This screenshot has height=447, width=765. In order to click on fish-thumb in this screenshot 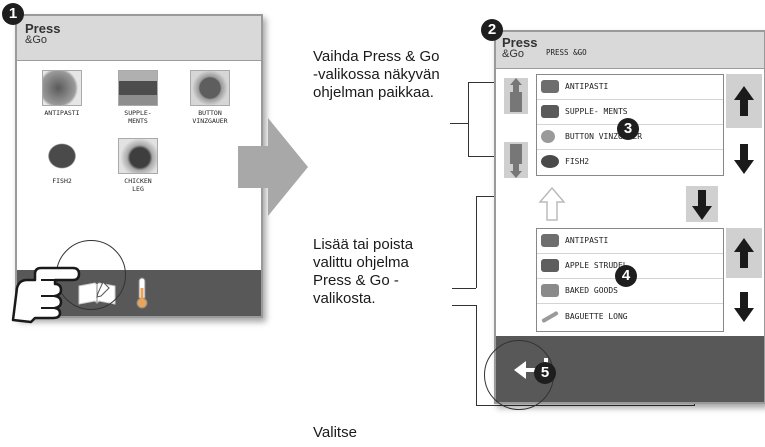, I will do `click(550, 161)`.